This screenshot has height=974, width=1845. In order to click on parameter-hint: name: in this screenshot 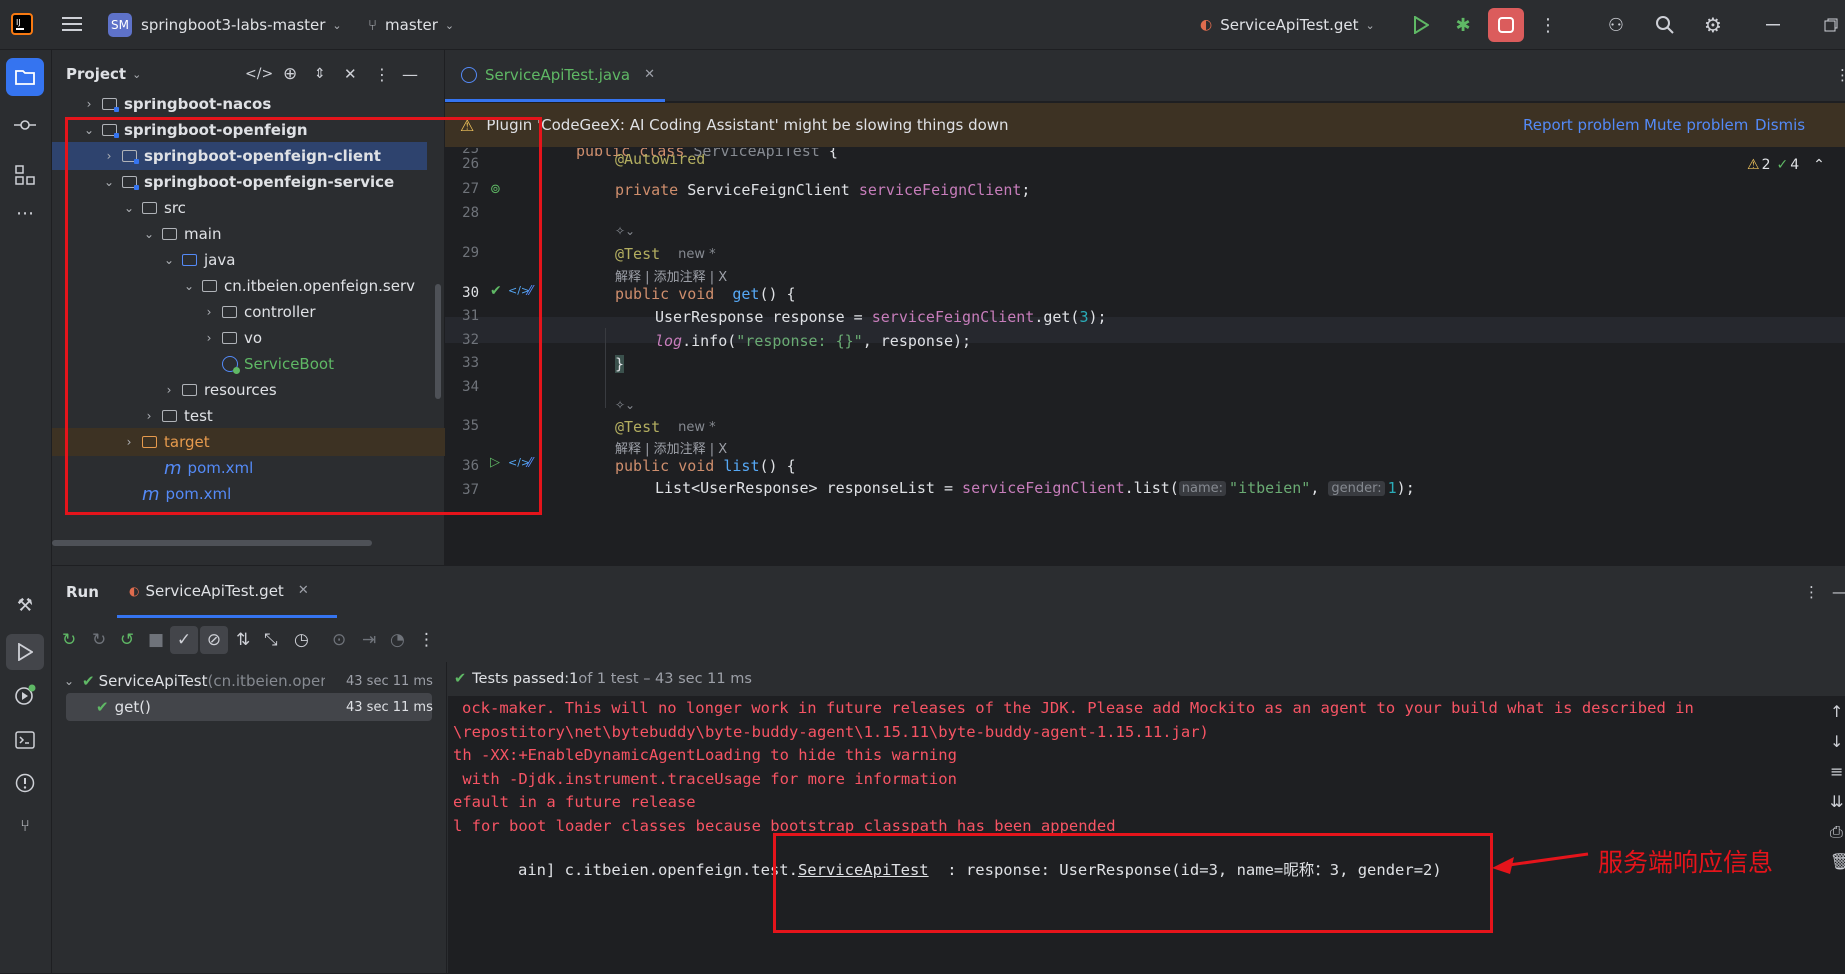, I will do `click(1202, 488)`.